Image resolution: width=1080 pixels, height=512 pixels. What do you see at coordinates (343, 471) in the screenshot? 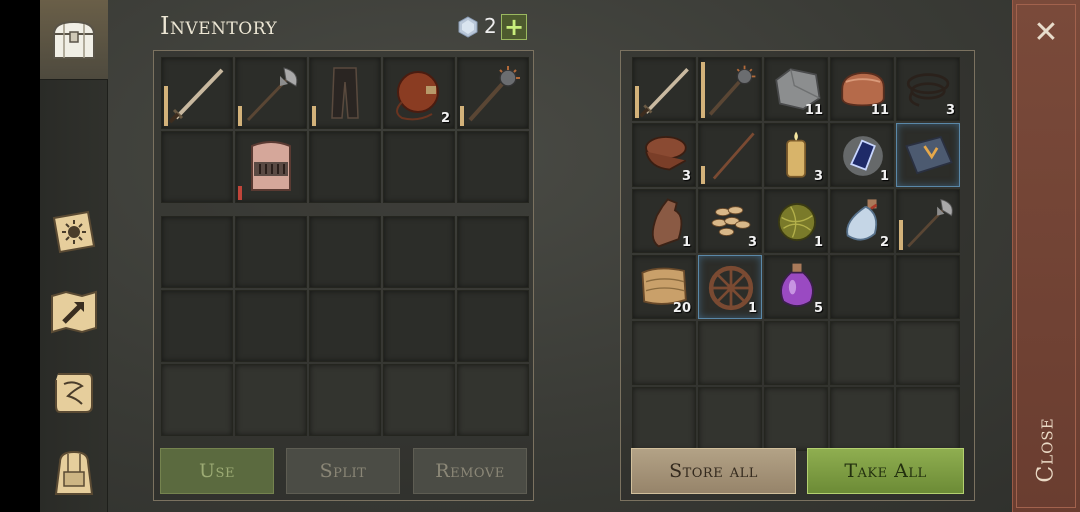
I see `split-button: Split` at bounding box center [343, 471].